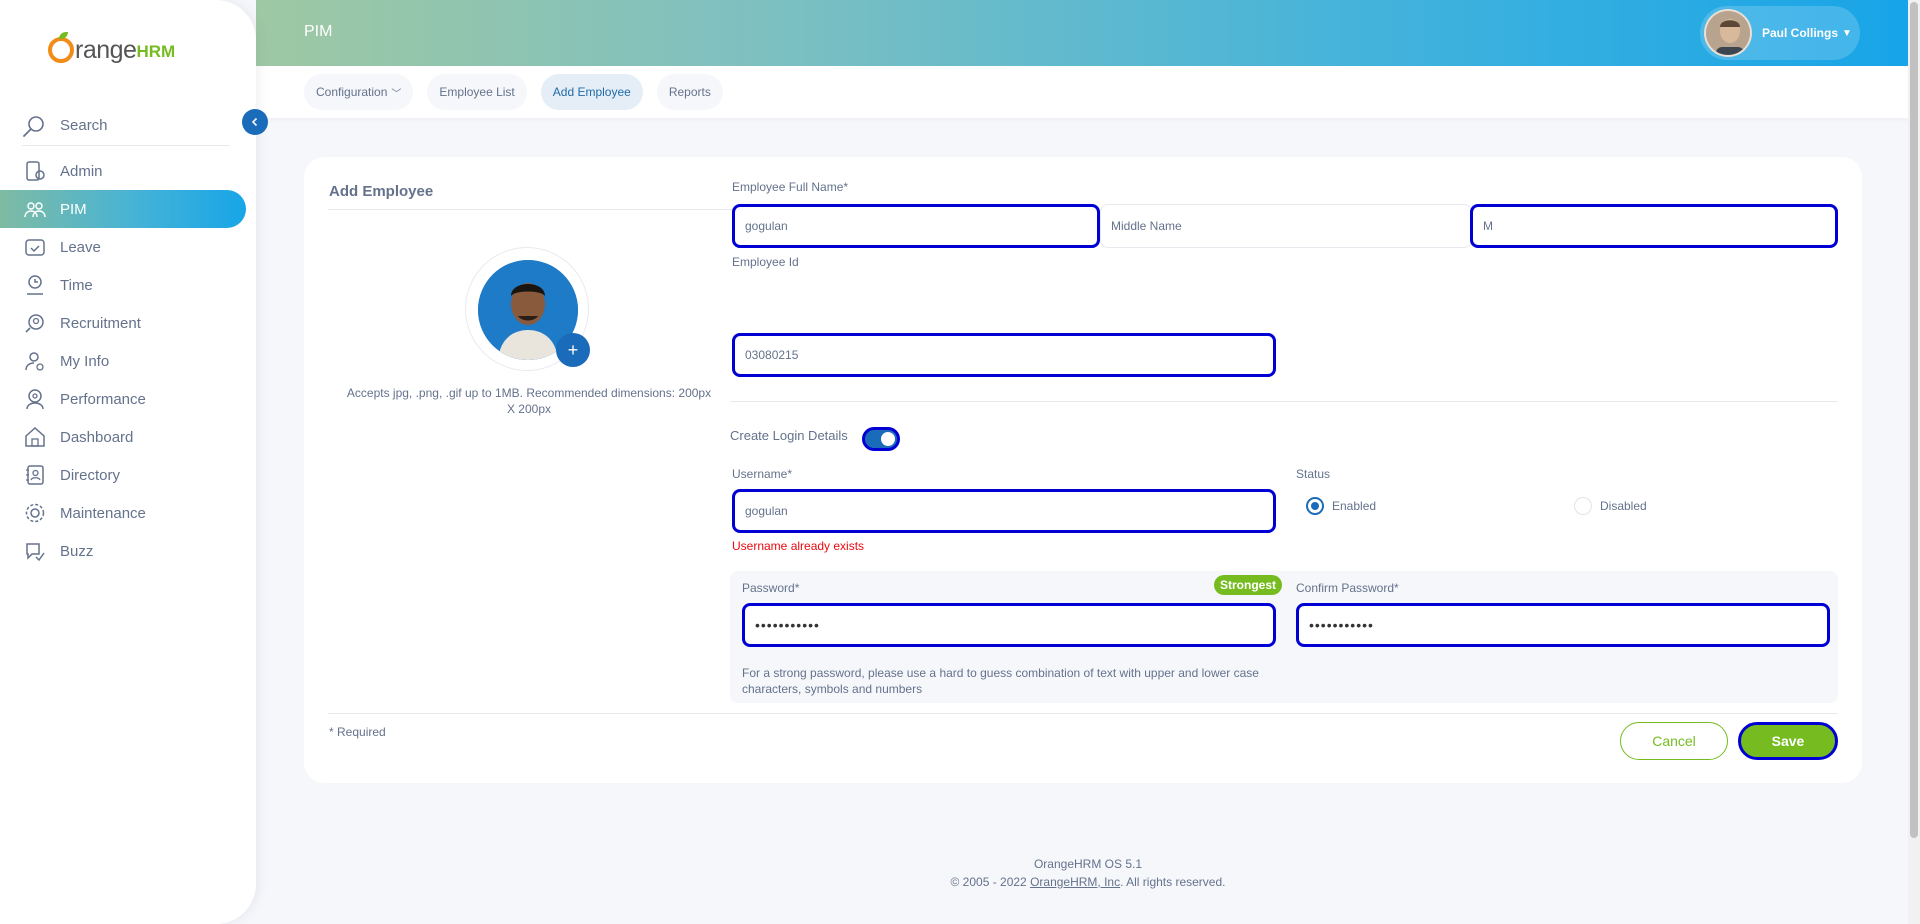  What do you see at coordinates (381, 191) in the screenshot?
I see `page-title: Add Employee` at bounding box center [381, 191].